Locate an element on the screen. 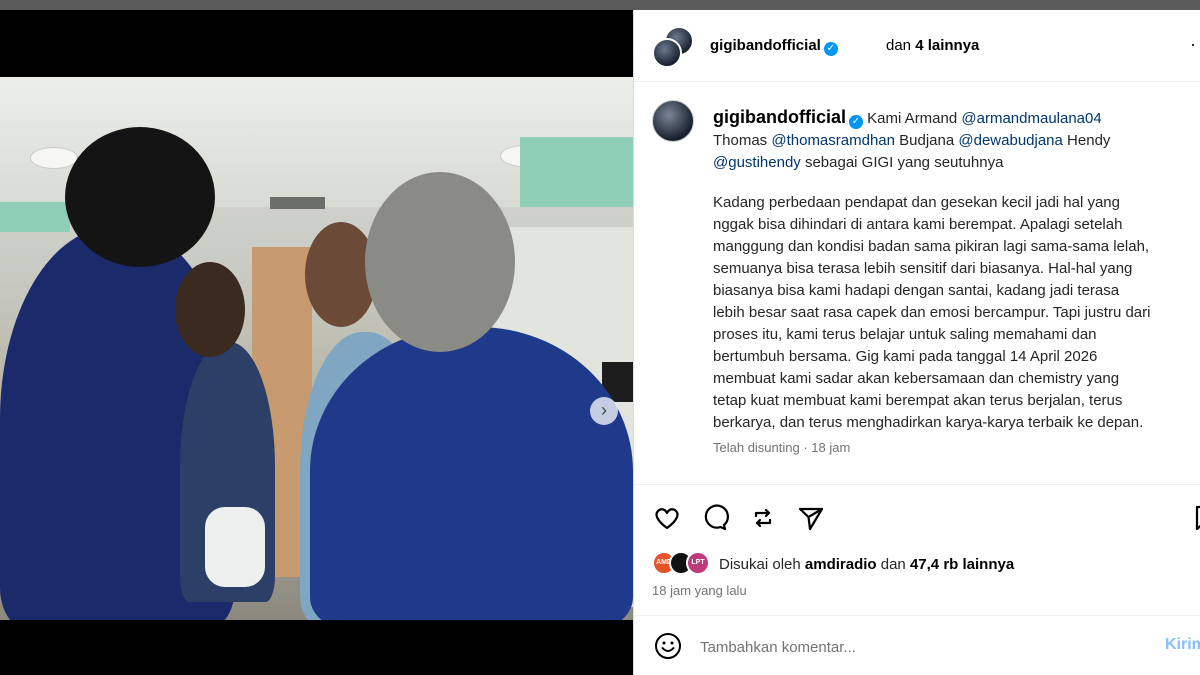  likers-avatars: AMD LPT is located at coordinates (687, 564).